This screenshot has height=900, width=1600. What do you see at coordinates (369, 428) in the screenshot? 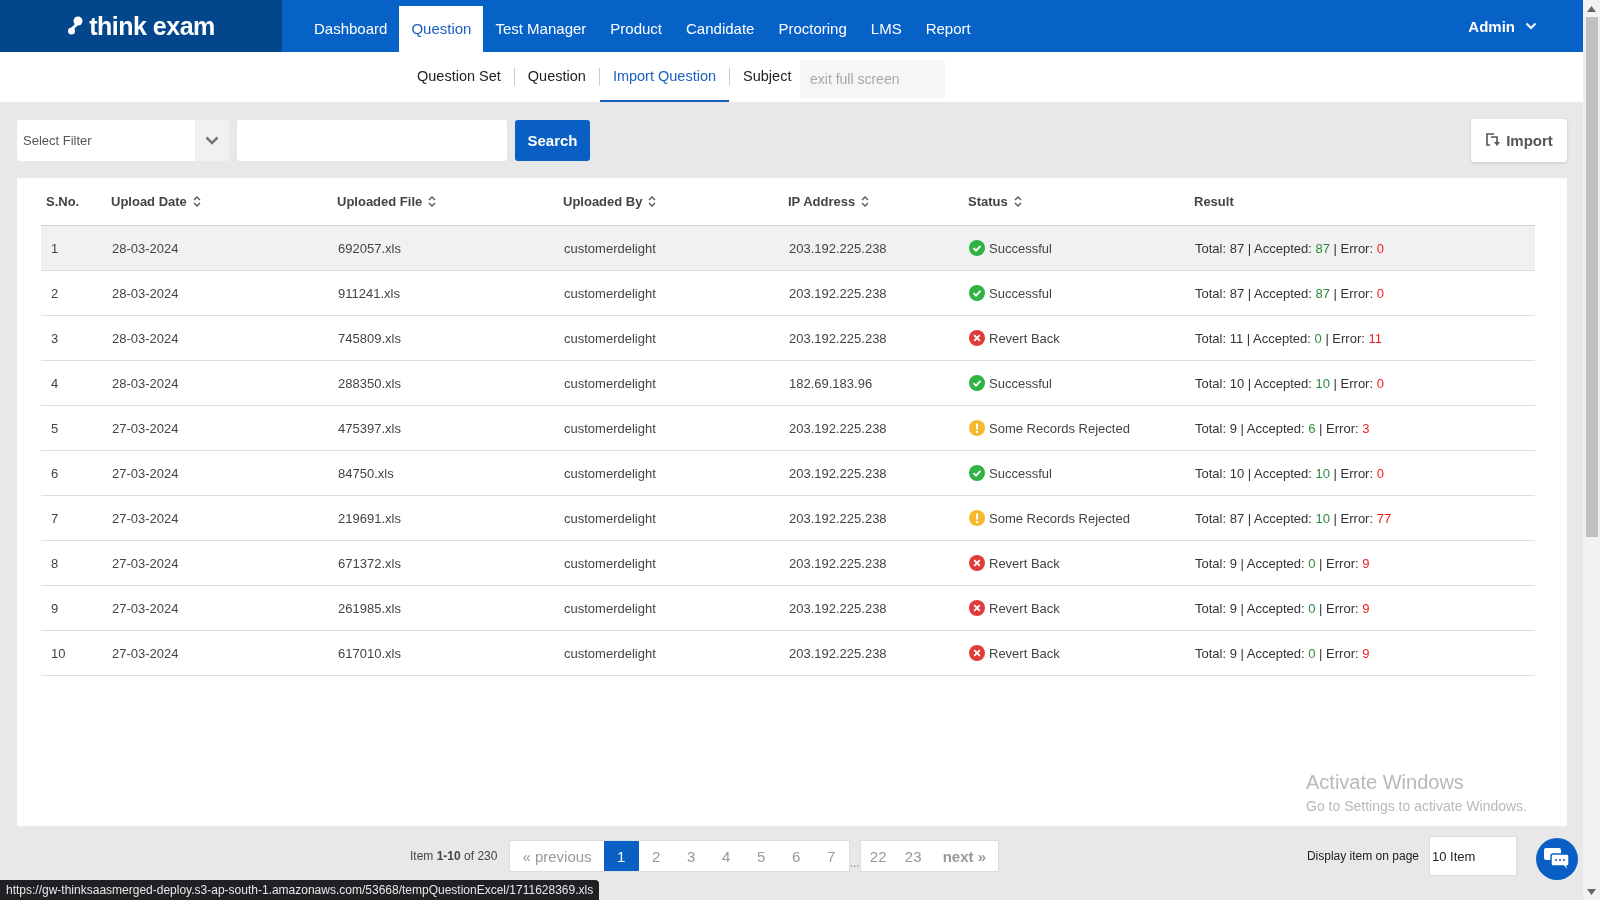
I see `table-cell: 475397.xls` at bounding box center [369, 428].